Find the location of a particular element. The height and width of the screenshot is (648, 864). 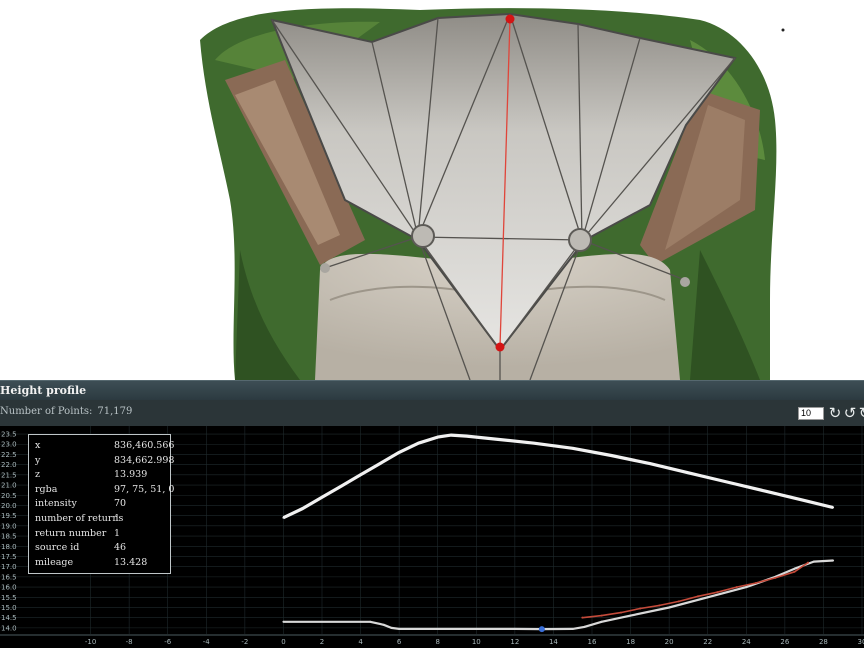

x-tick-label: 10 is located at coordinates (476, 642).